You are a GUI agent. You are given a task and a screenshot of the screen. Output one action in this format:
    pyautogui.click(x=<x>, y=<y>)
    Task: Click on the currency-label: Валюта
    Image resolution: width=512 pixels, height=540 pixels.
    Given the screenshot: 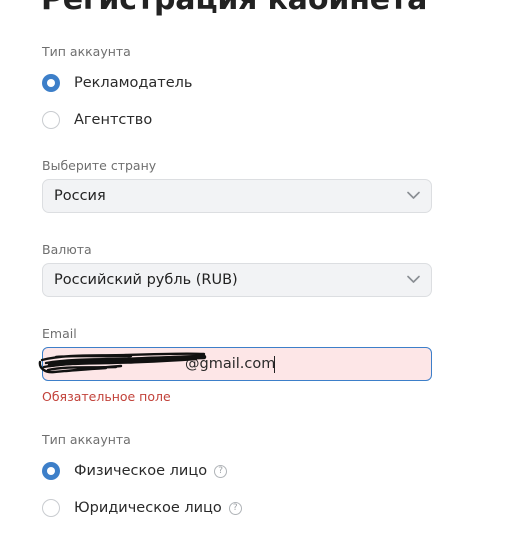 What is the action you would take?
    pyautogui.click(x=67, y=249)
    